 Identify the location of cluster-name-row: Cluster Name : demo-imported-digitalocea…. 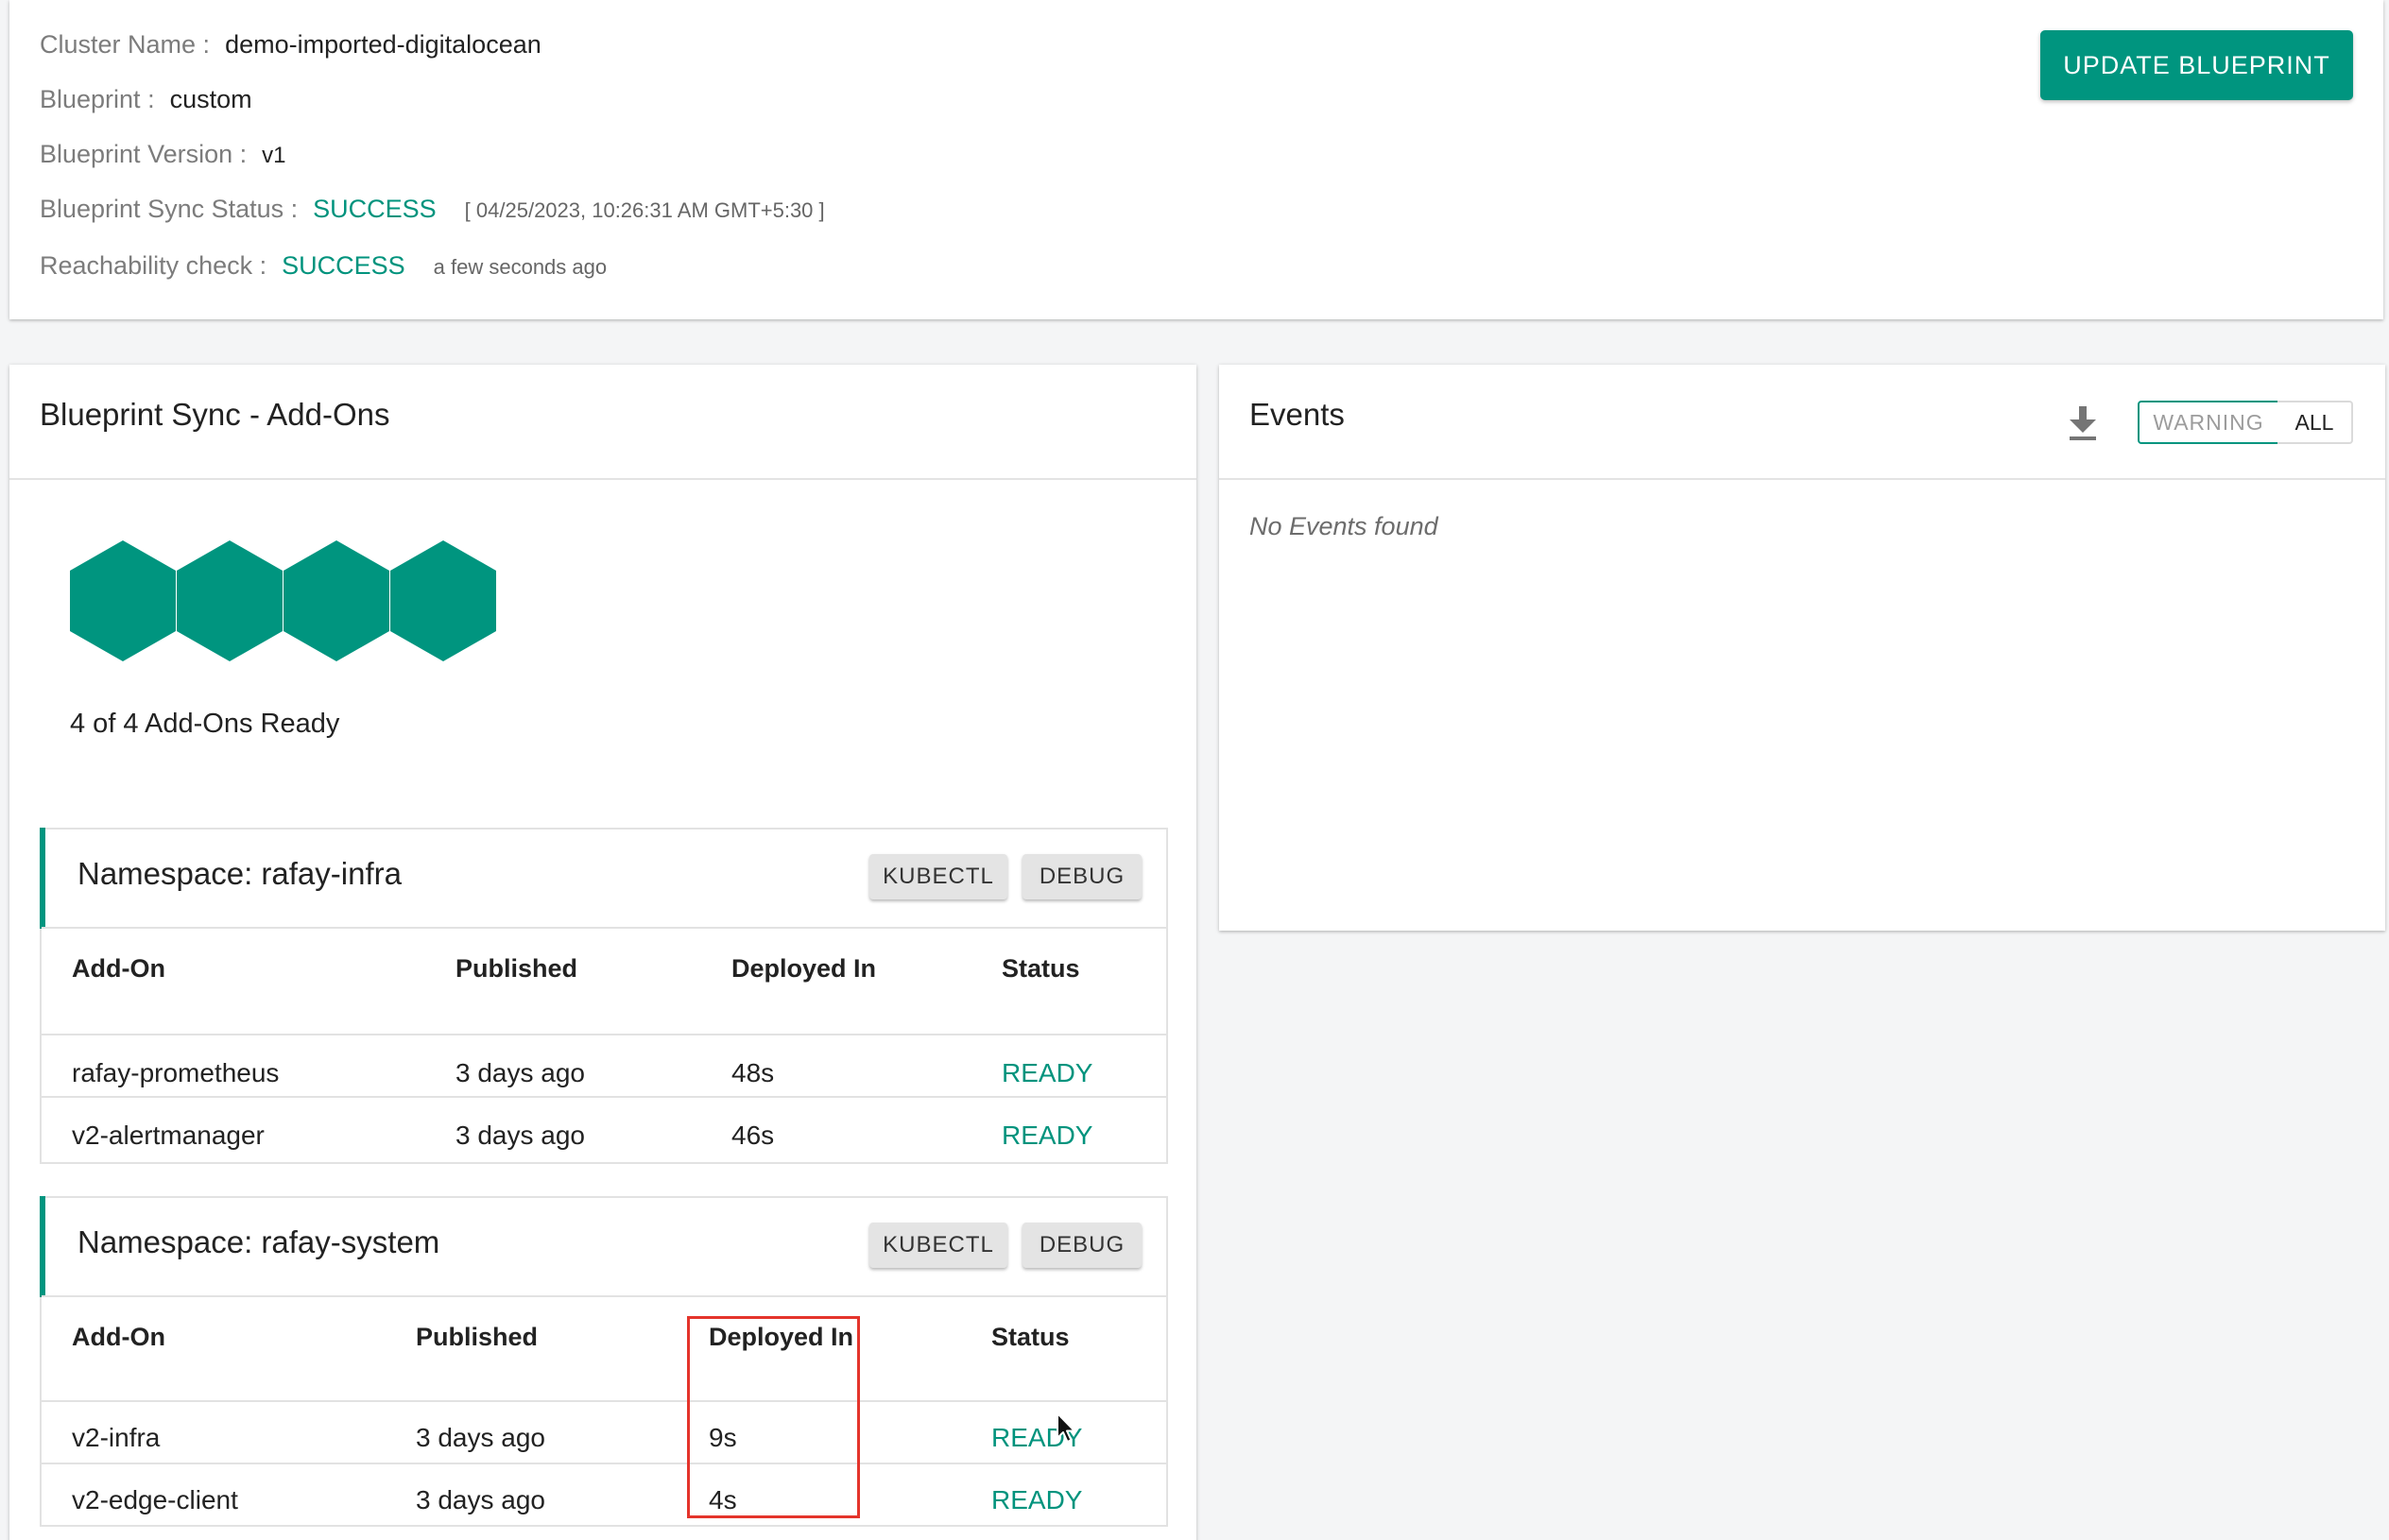
(291, 45).